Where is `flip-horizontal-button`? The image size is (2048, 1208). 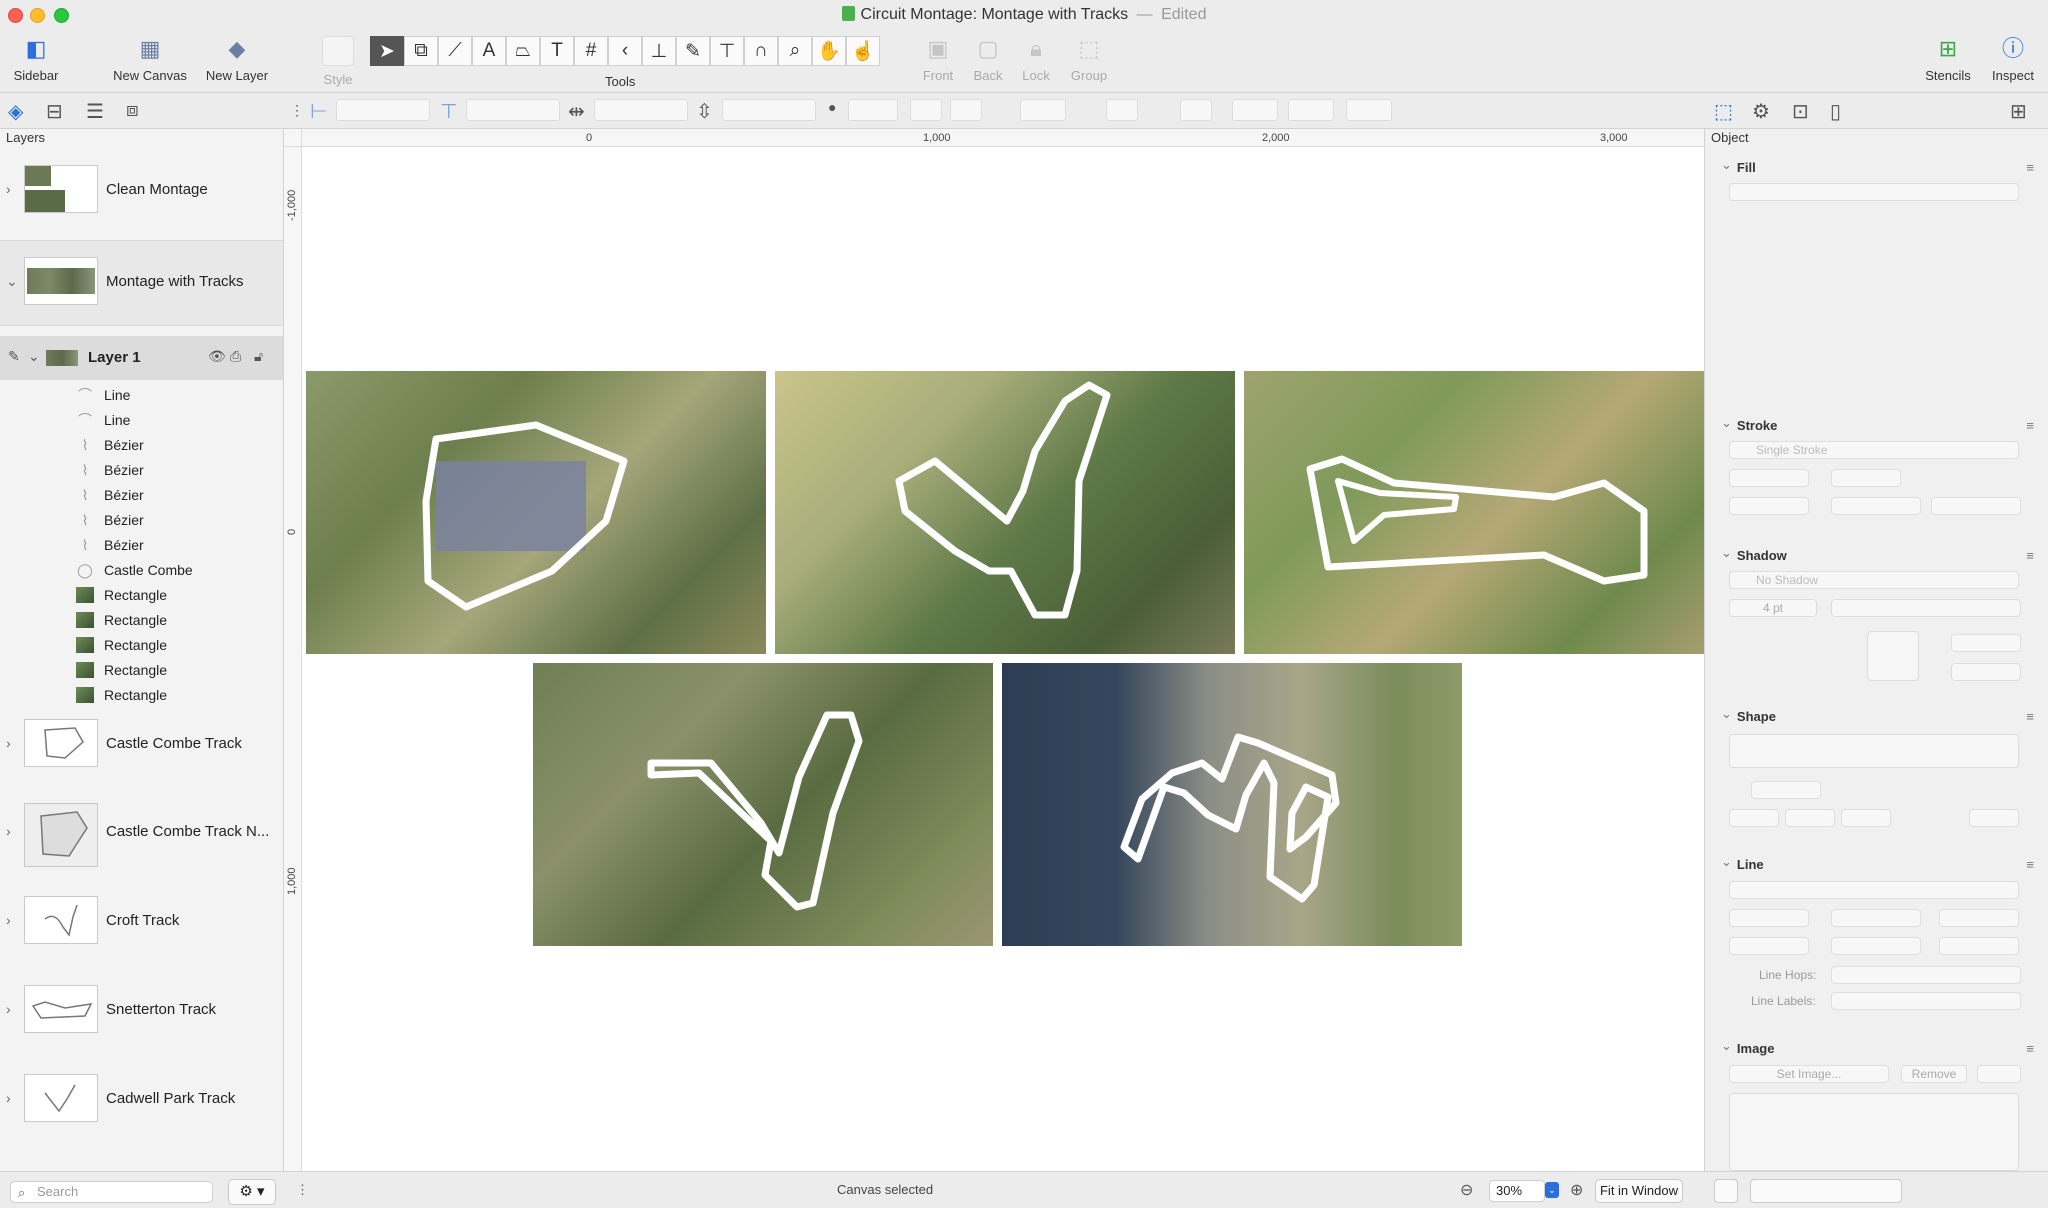
flip-horizontal-button is located at coordinates (926, 110).